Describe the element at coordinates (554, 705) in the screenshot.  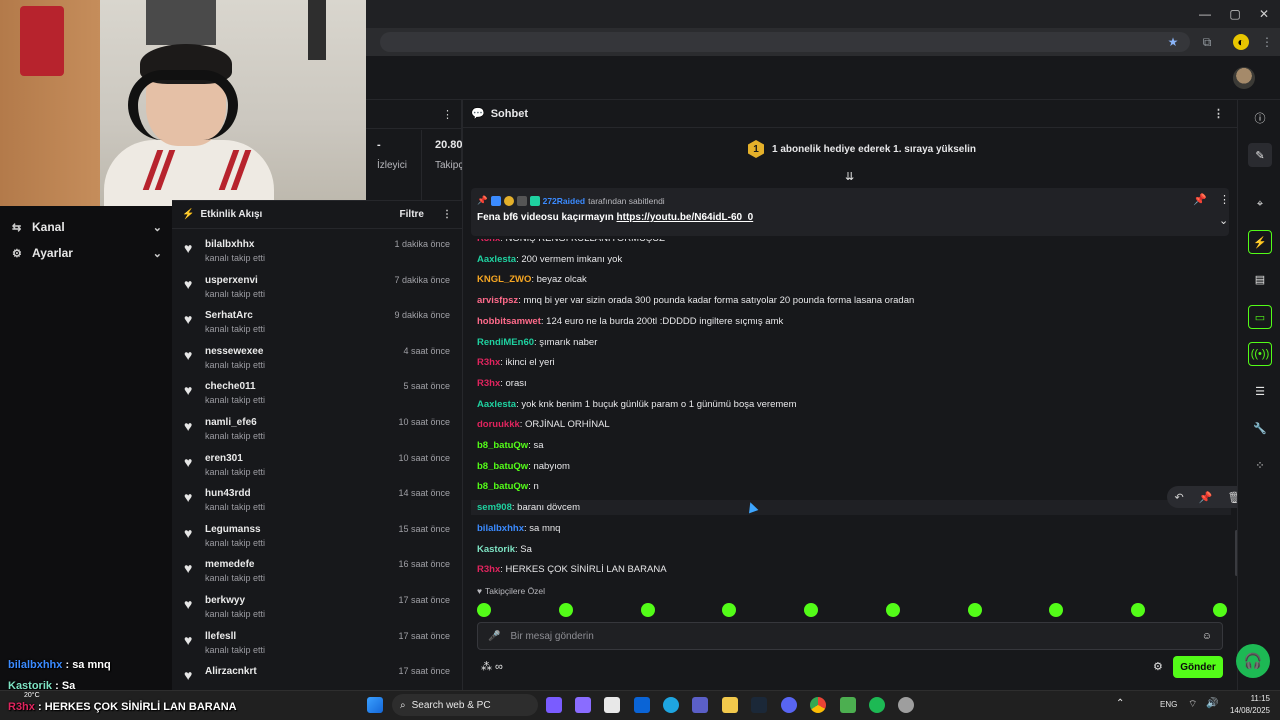
I see `copilot-icon` at that location.